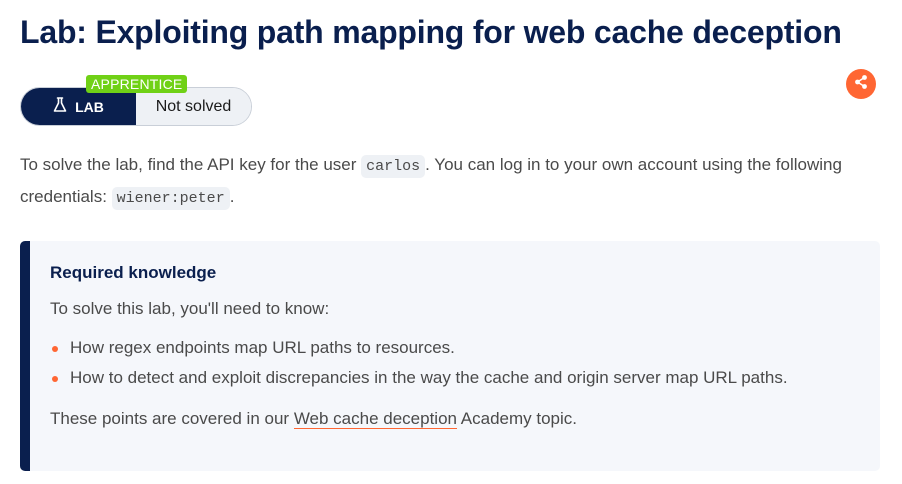 The width and height of the screenshot is (902, 484). Describe the element at coordinates (60, 106) in the screenshot. I see `flask-icon` at that location.